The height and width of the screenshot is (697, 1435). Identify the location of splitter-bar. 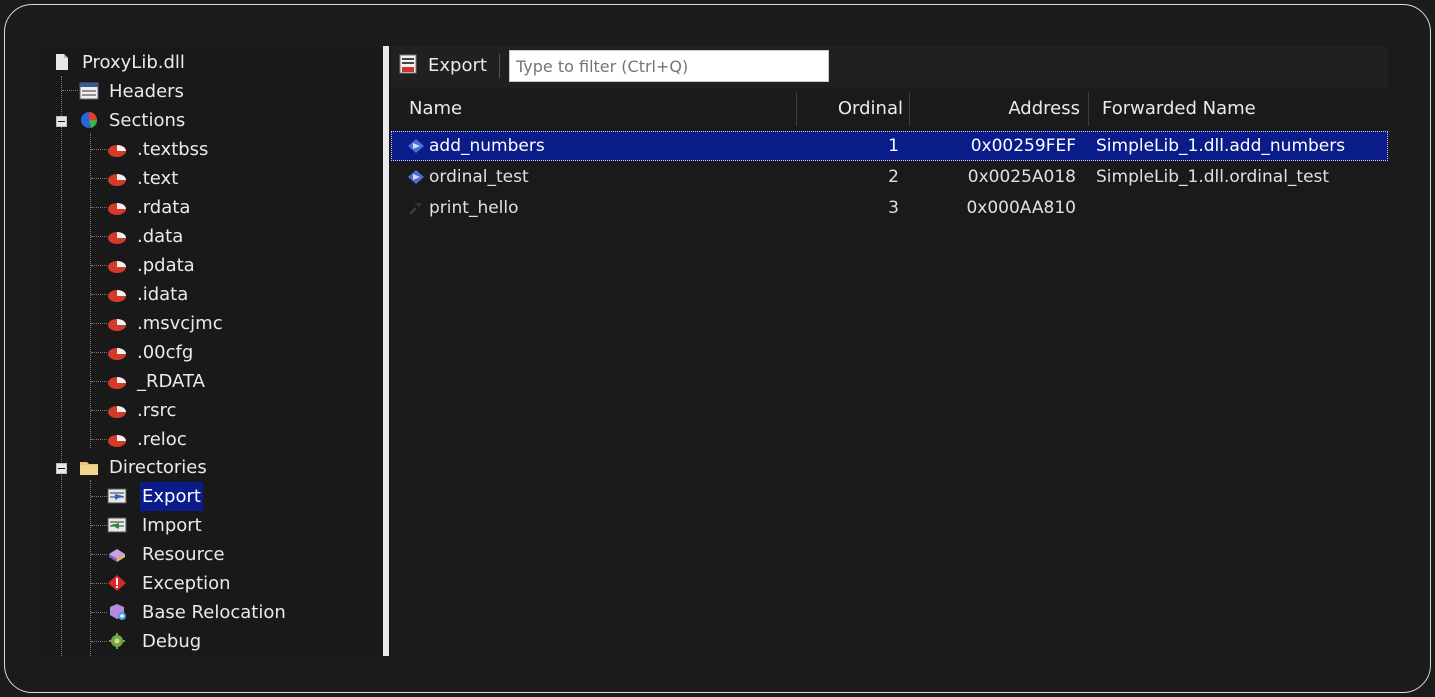
(386, 351).